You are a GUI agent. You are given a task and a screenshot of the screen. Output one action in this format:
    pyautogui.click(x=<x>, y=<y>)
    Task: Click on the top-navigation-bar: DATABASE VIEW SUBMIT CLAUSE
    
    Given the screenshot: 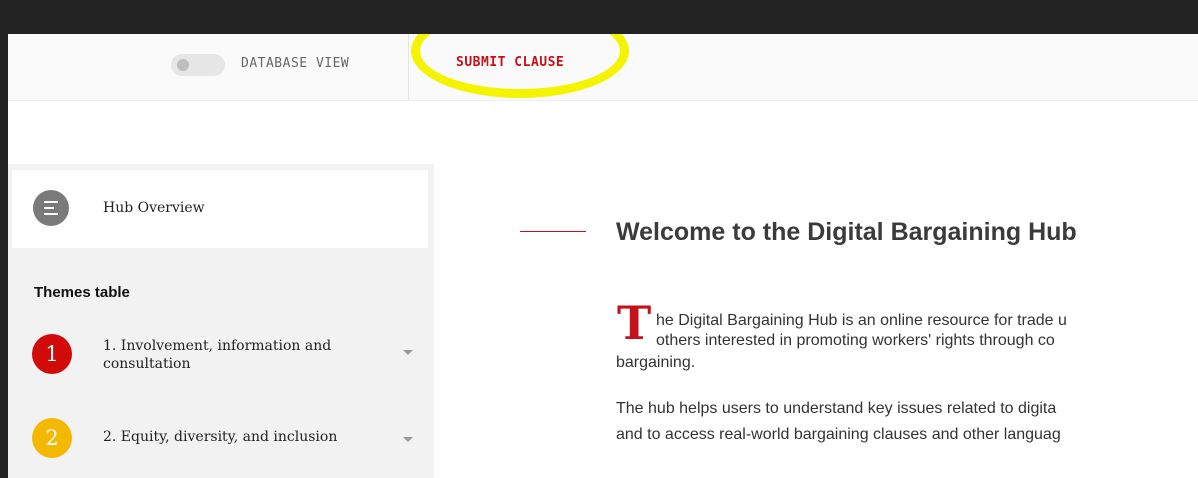 What is the action you would take?
    pyautogui.click(x=603, y=67)
    